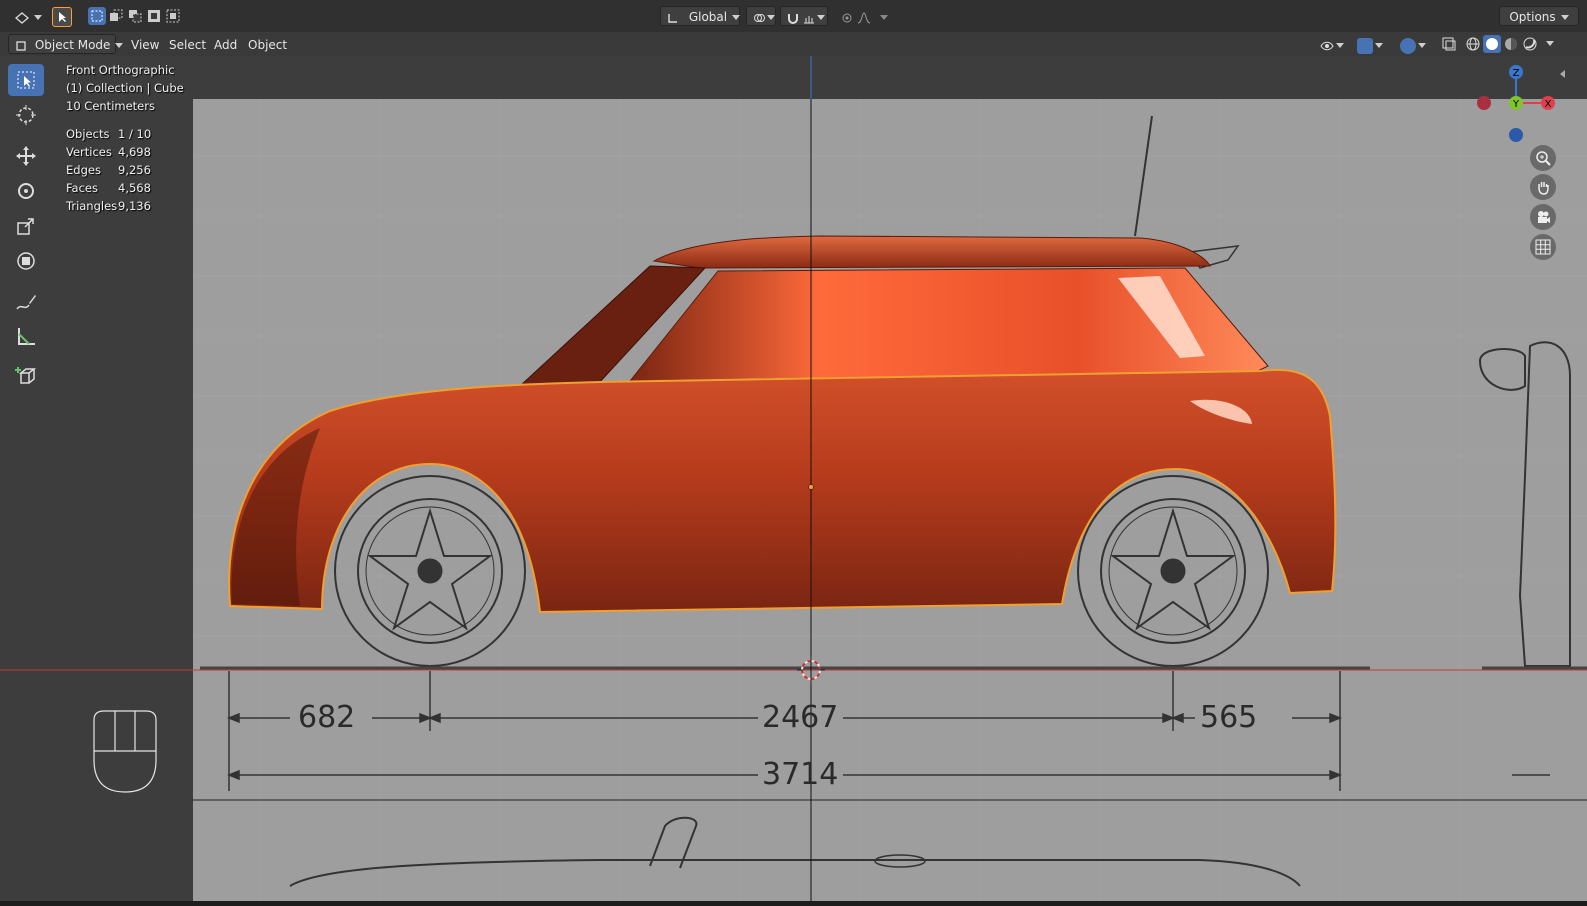 This screenshot has width=1587, height=906. What do you see at coordinates (1516, 73) in the screenshot?
I see `gizmo-z-label: Z` at bounding box center [1516, 73].